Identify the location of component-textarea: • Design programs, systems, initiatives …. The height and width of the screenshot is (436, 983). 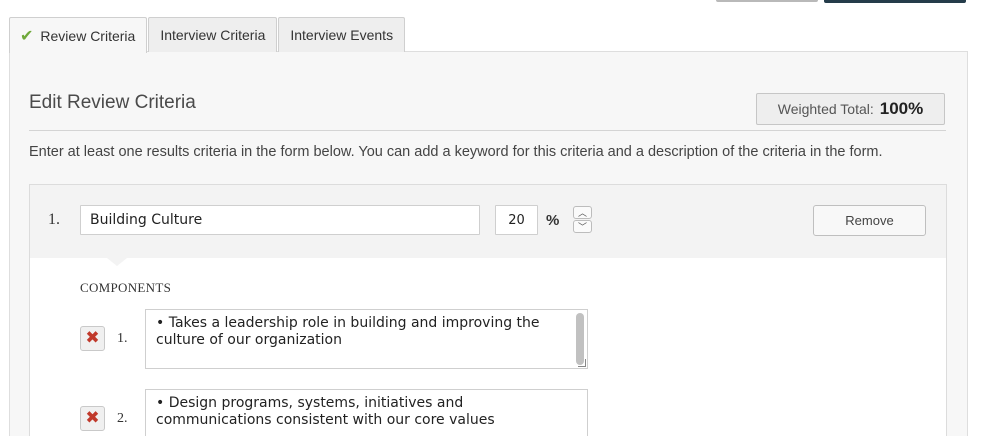
(366, 412).